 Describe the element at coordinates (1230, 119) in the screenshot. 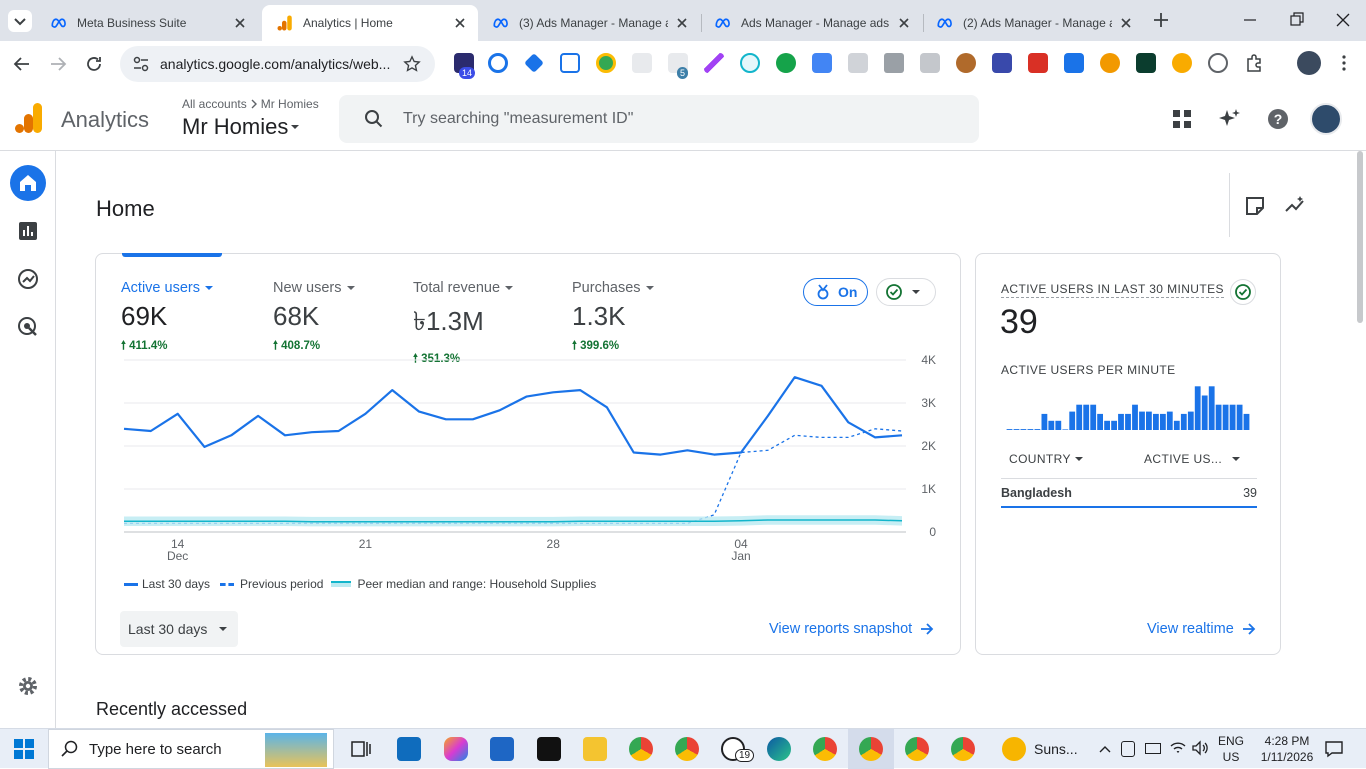

I see `sparkle-icon` at that location.